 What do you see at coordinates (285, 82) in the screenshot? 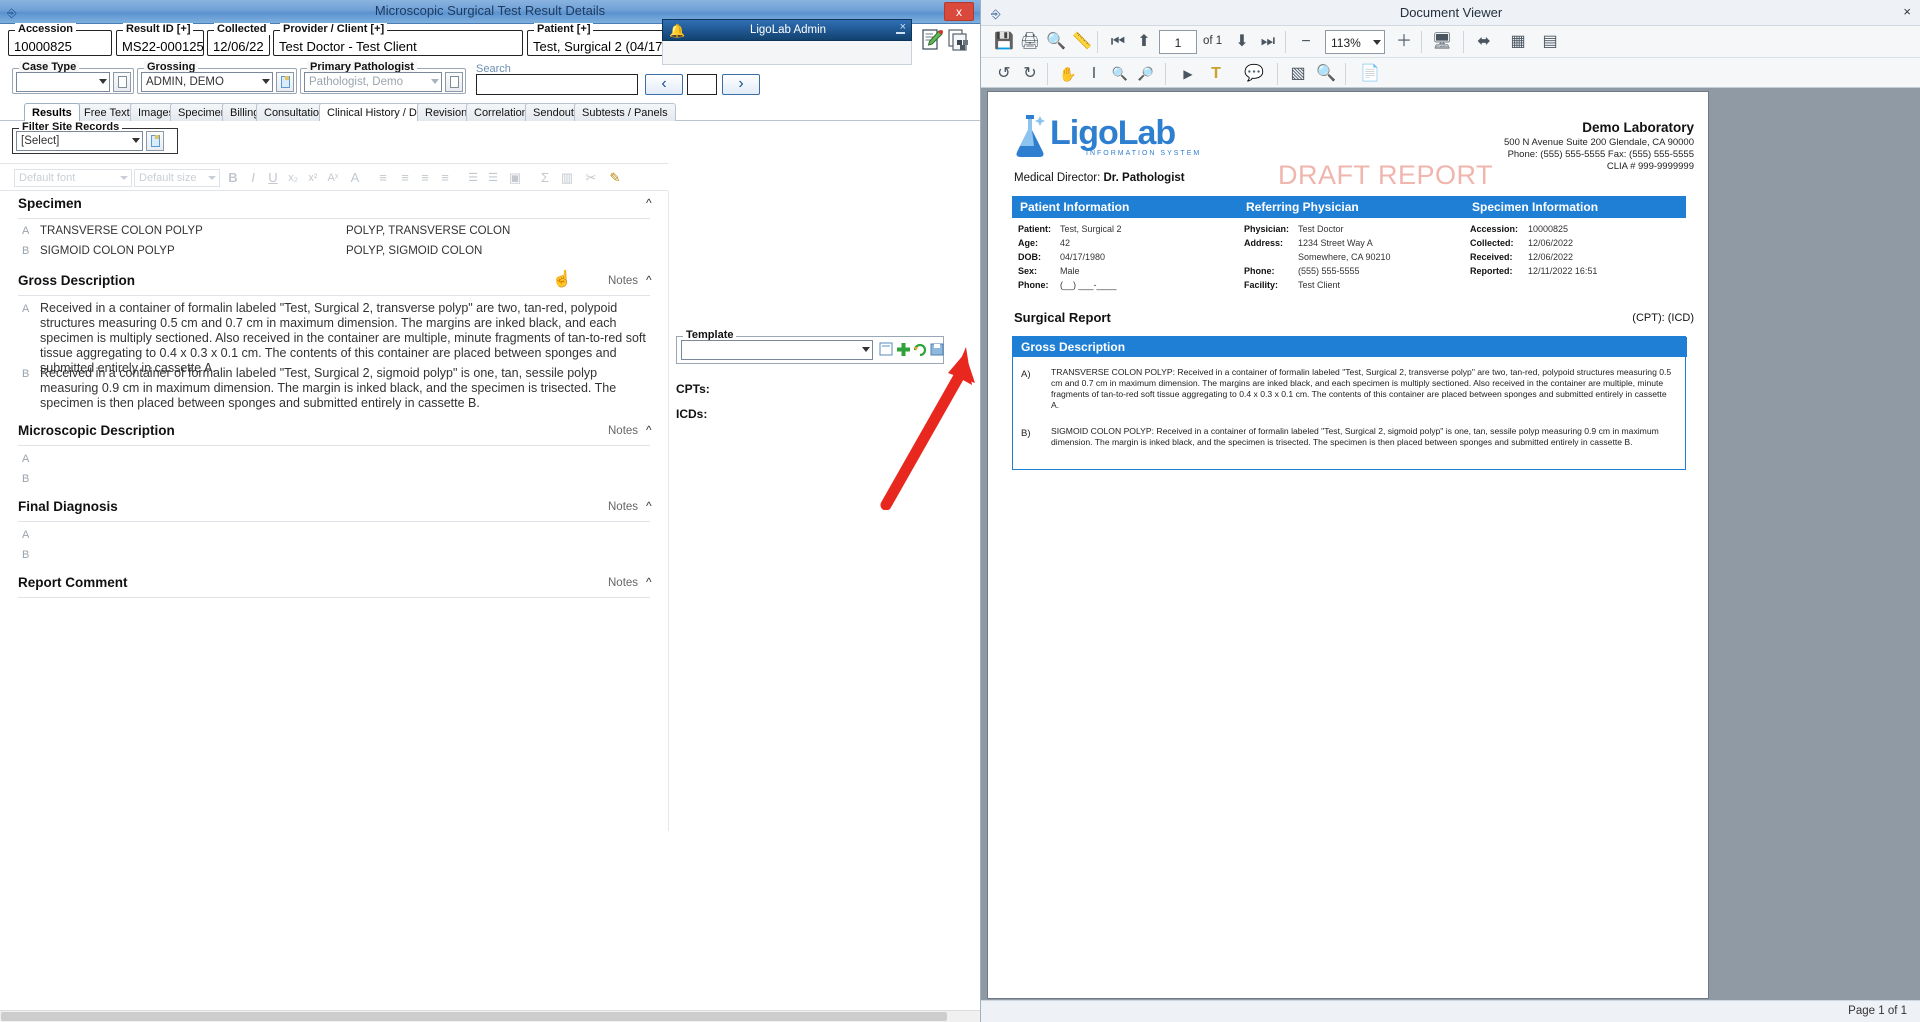
I see `grossing-lookup-button` at bounding box center [285, 82].